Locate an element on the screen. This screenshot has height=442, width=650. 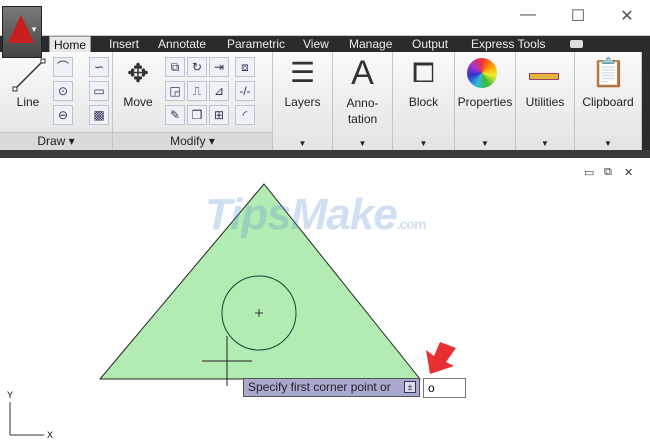
red-arrow-icon is located at coordinates (441, 358).